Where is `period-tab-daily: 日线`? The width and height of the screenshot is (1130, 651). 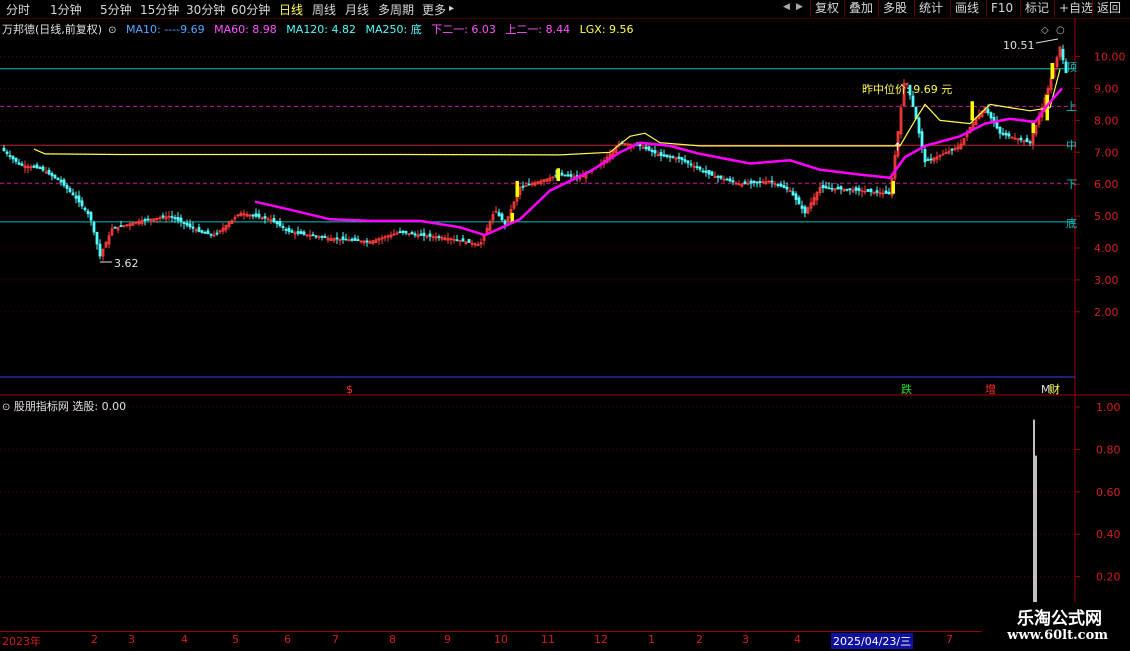
period-tab-daily: 日线 is located at coordinates (291, 9).